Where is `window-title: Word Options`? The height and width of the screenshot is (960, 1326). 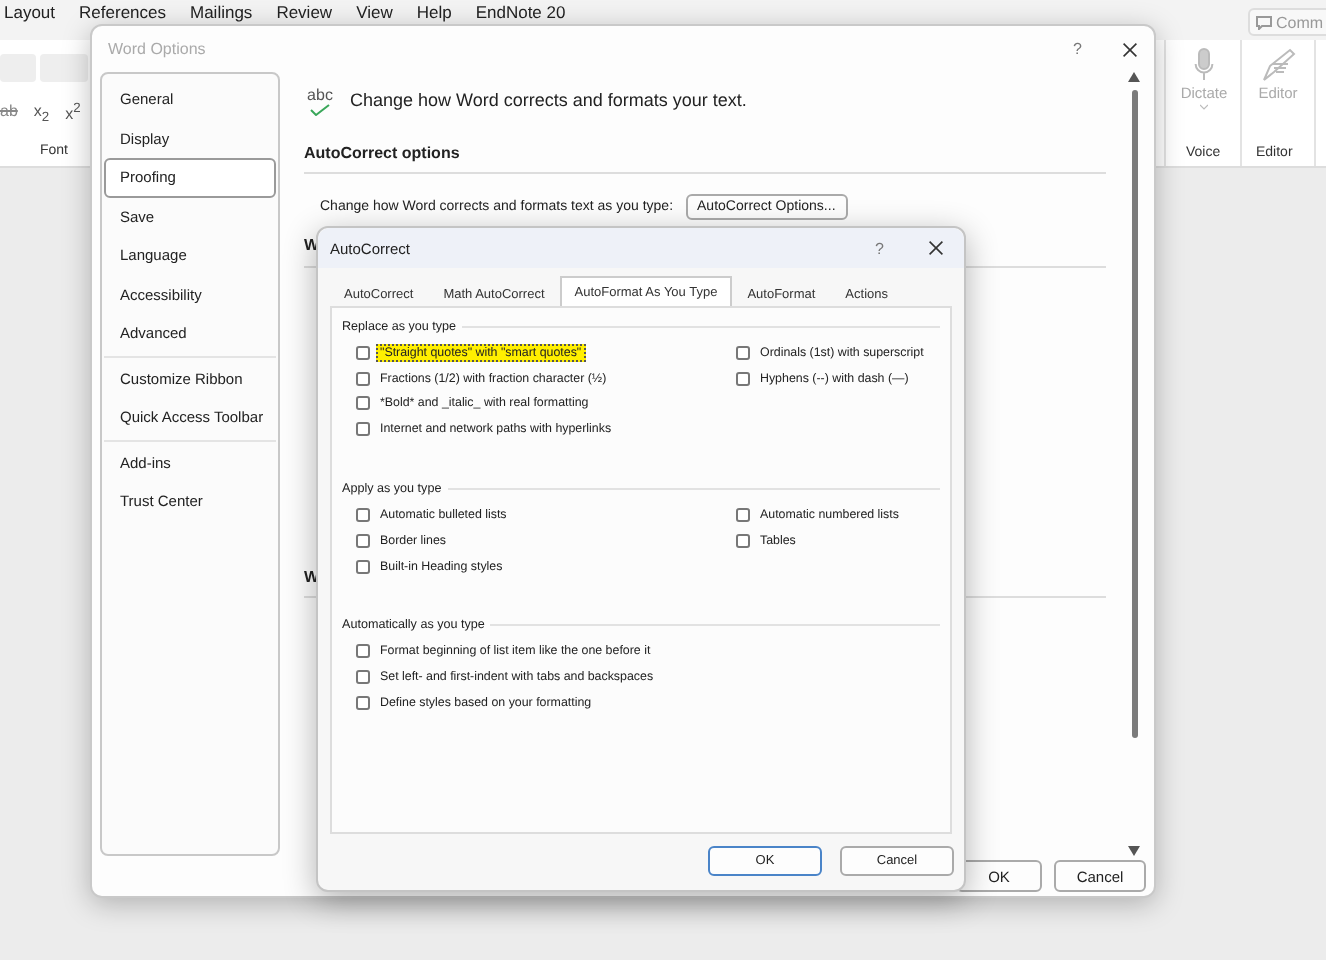
window-title: Word Options is located at coordinates (158, 49).